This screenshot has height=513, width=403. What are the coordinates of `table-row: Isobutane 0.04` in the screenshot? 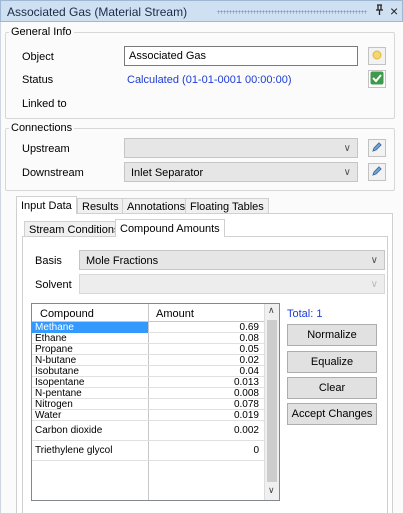 It's located at (148, 371).